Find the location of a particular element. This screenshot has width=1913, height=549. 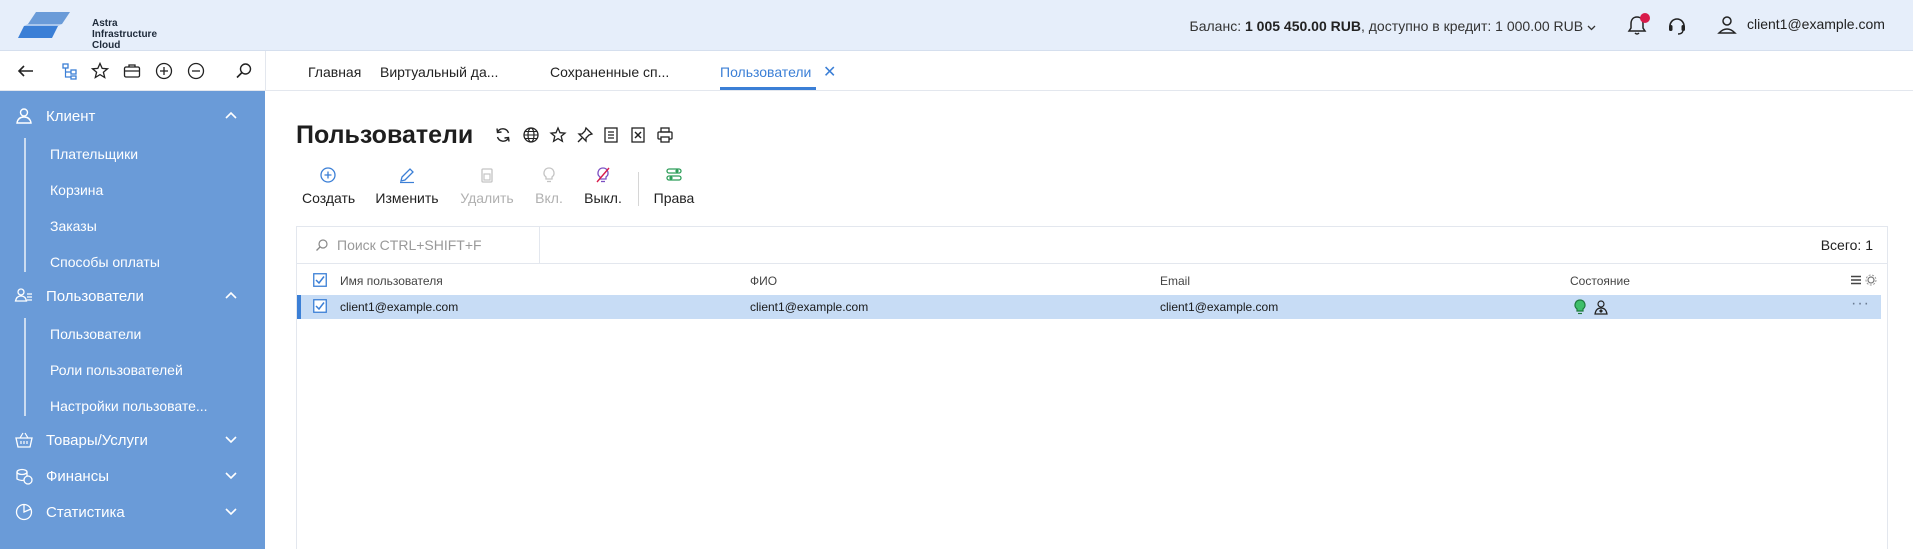

row-checkbox is located at coordinates (320, 306).